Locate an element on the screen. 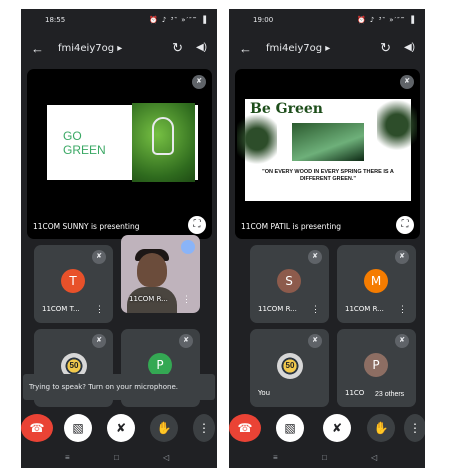 This screenshot has height=470, width=449. avatar: P is located at coordinates (376, 365).